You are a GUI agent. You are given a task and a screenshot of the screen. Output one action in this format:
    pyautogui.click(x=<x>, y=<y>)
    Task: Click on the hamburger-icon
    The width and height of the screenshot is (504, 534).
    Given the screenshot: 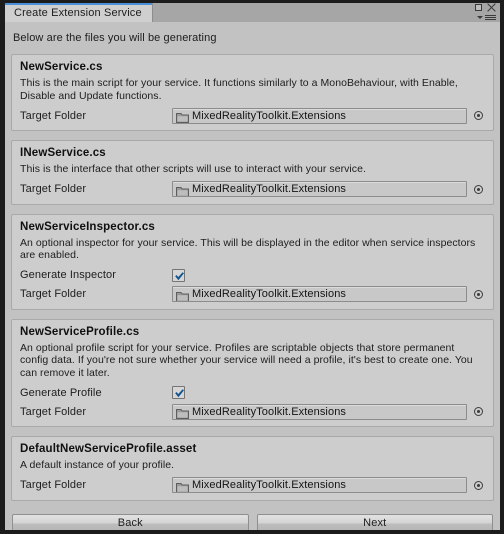 What is the action you would take?
    pyautogui.click(x=490, y=17)
    